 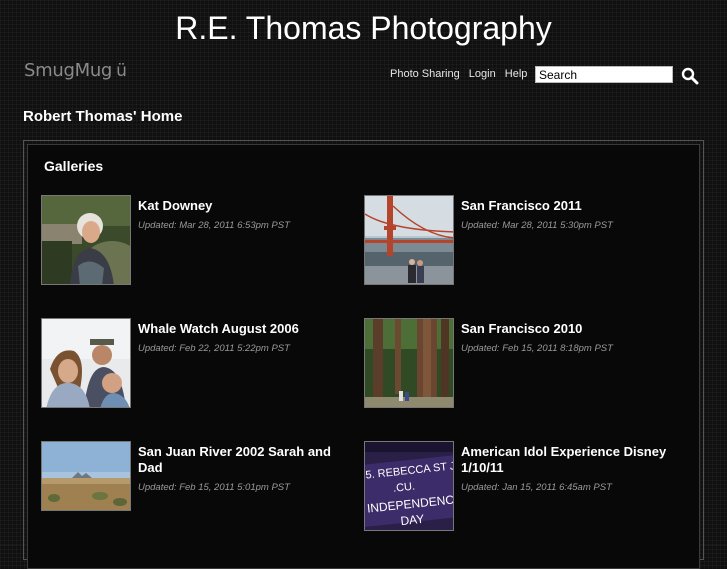 I want to click on gallery-updated: Updated: Mar 28, 2011 6:53pm PST, so click(x=214, y=225).